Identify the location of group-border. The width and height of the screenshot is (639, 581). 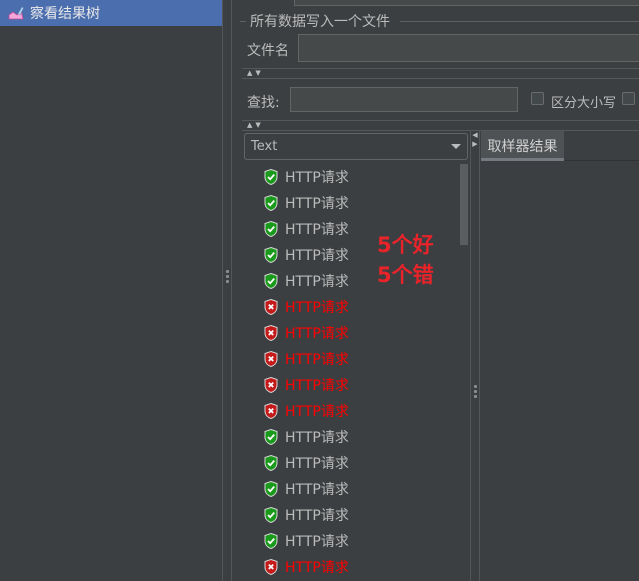
(519, 21).